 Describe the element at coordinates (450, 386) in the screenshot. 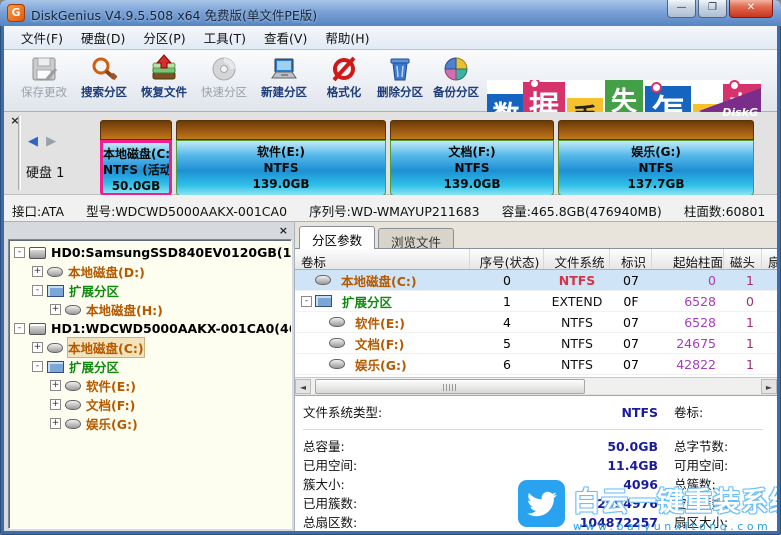

I see `scrollbar-thumb` at that location.